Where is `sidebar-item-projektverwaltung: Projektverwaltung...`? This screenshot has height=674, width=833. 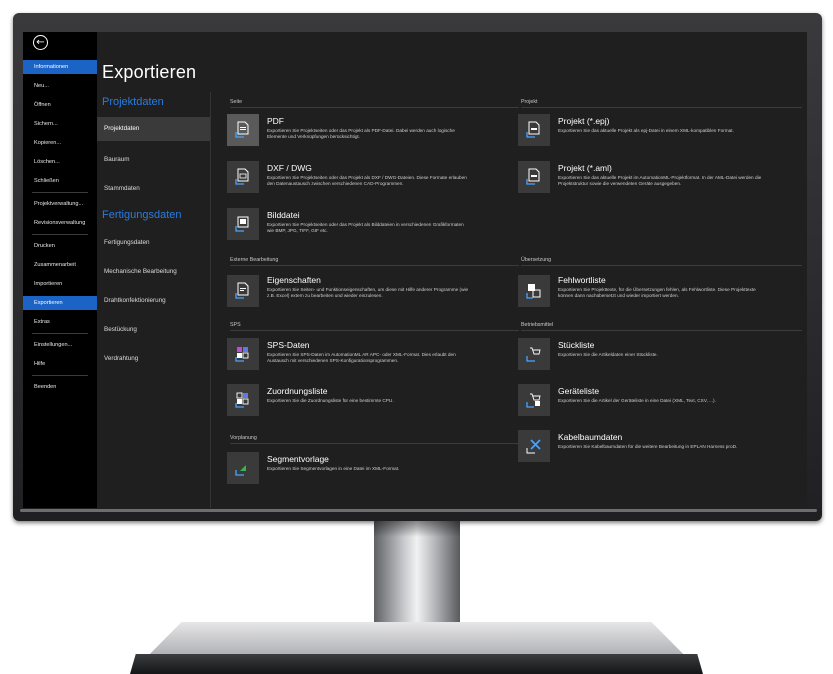 sidebar-item-projektverwaltung: Projektverwaltung... is located at coordinates (60, 204).